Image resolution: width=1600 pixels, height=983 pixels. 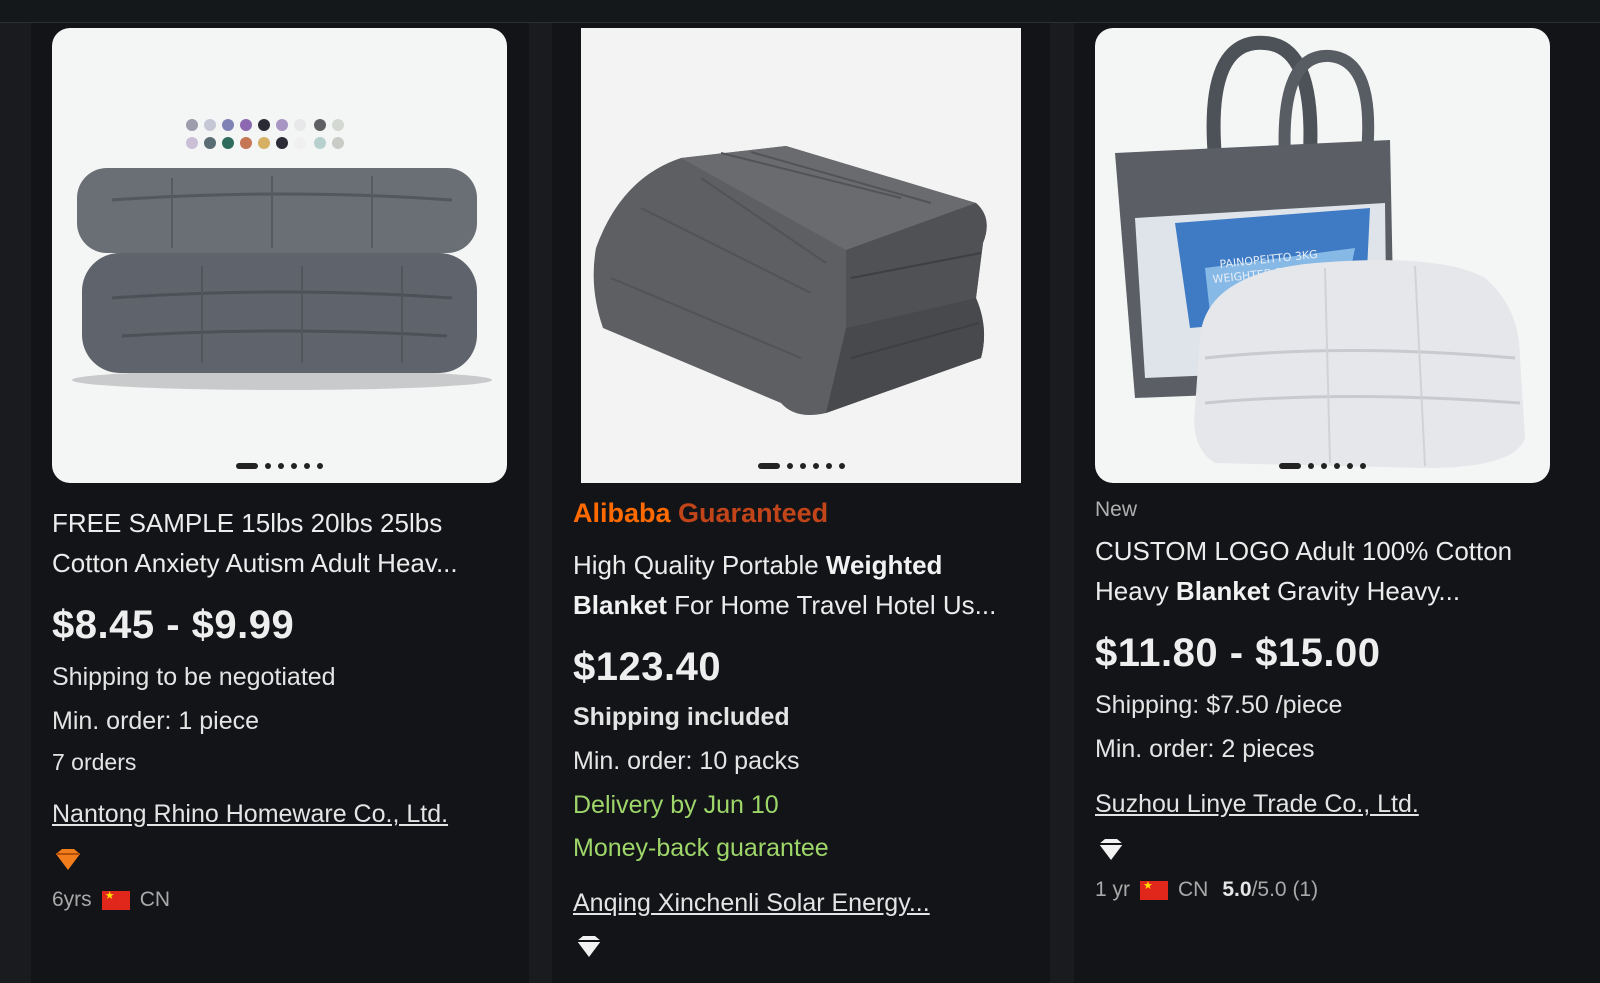 I want to click on min-order: Min. order: 2 pieces, so click(x=1205, y=749).